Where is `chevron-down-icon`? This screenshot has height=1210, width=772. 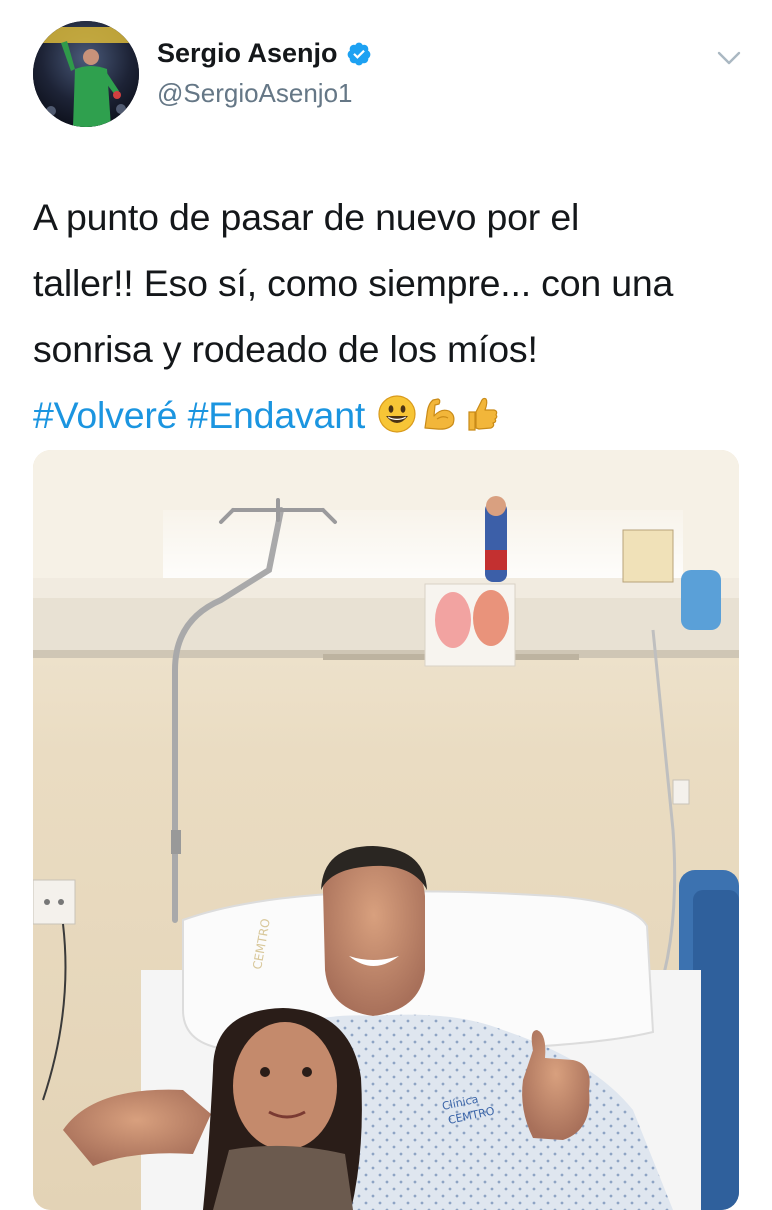 chevron-down-icon is located at coordinates (729, 58).